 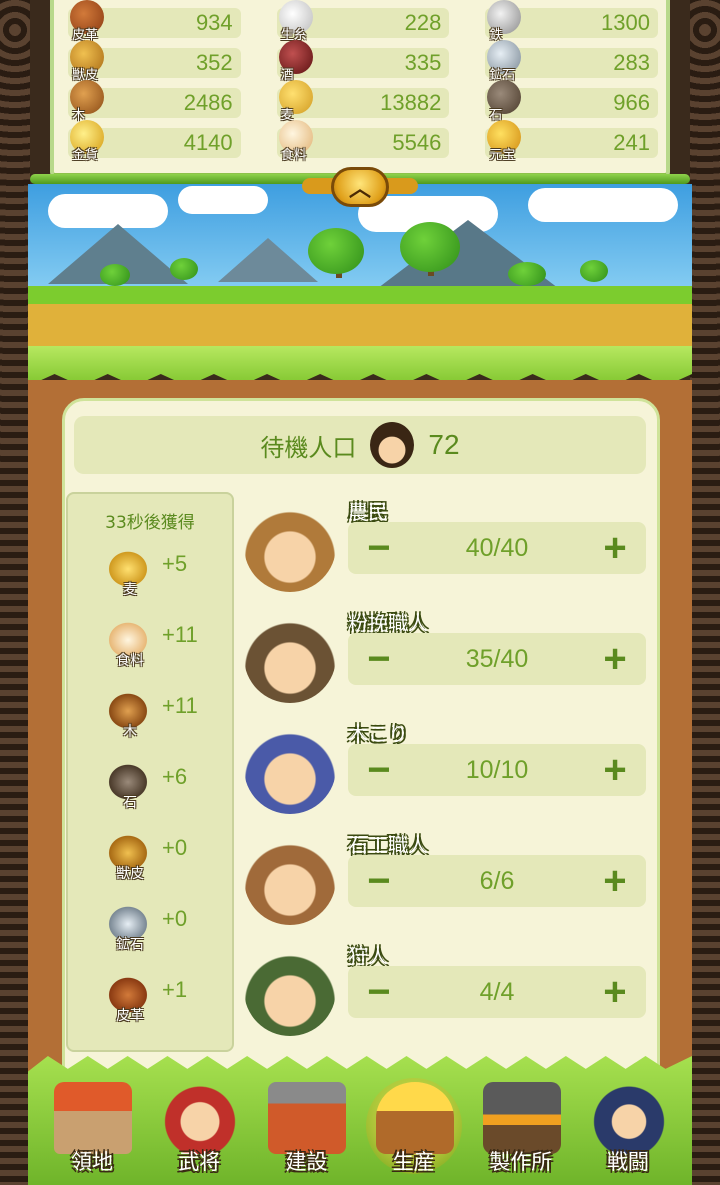 I want to click on job-count: 6/6, so click(x=497, y=880).